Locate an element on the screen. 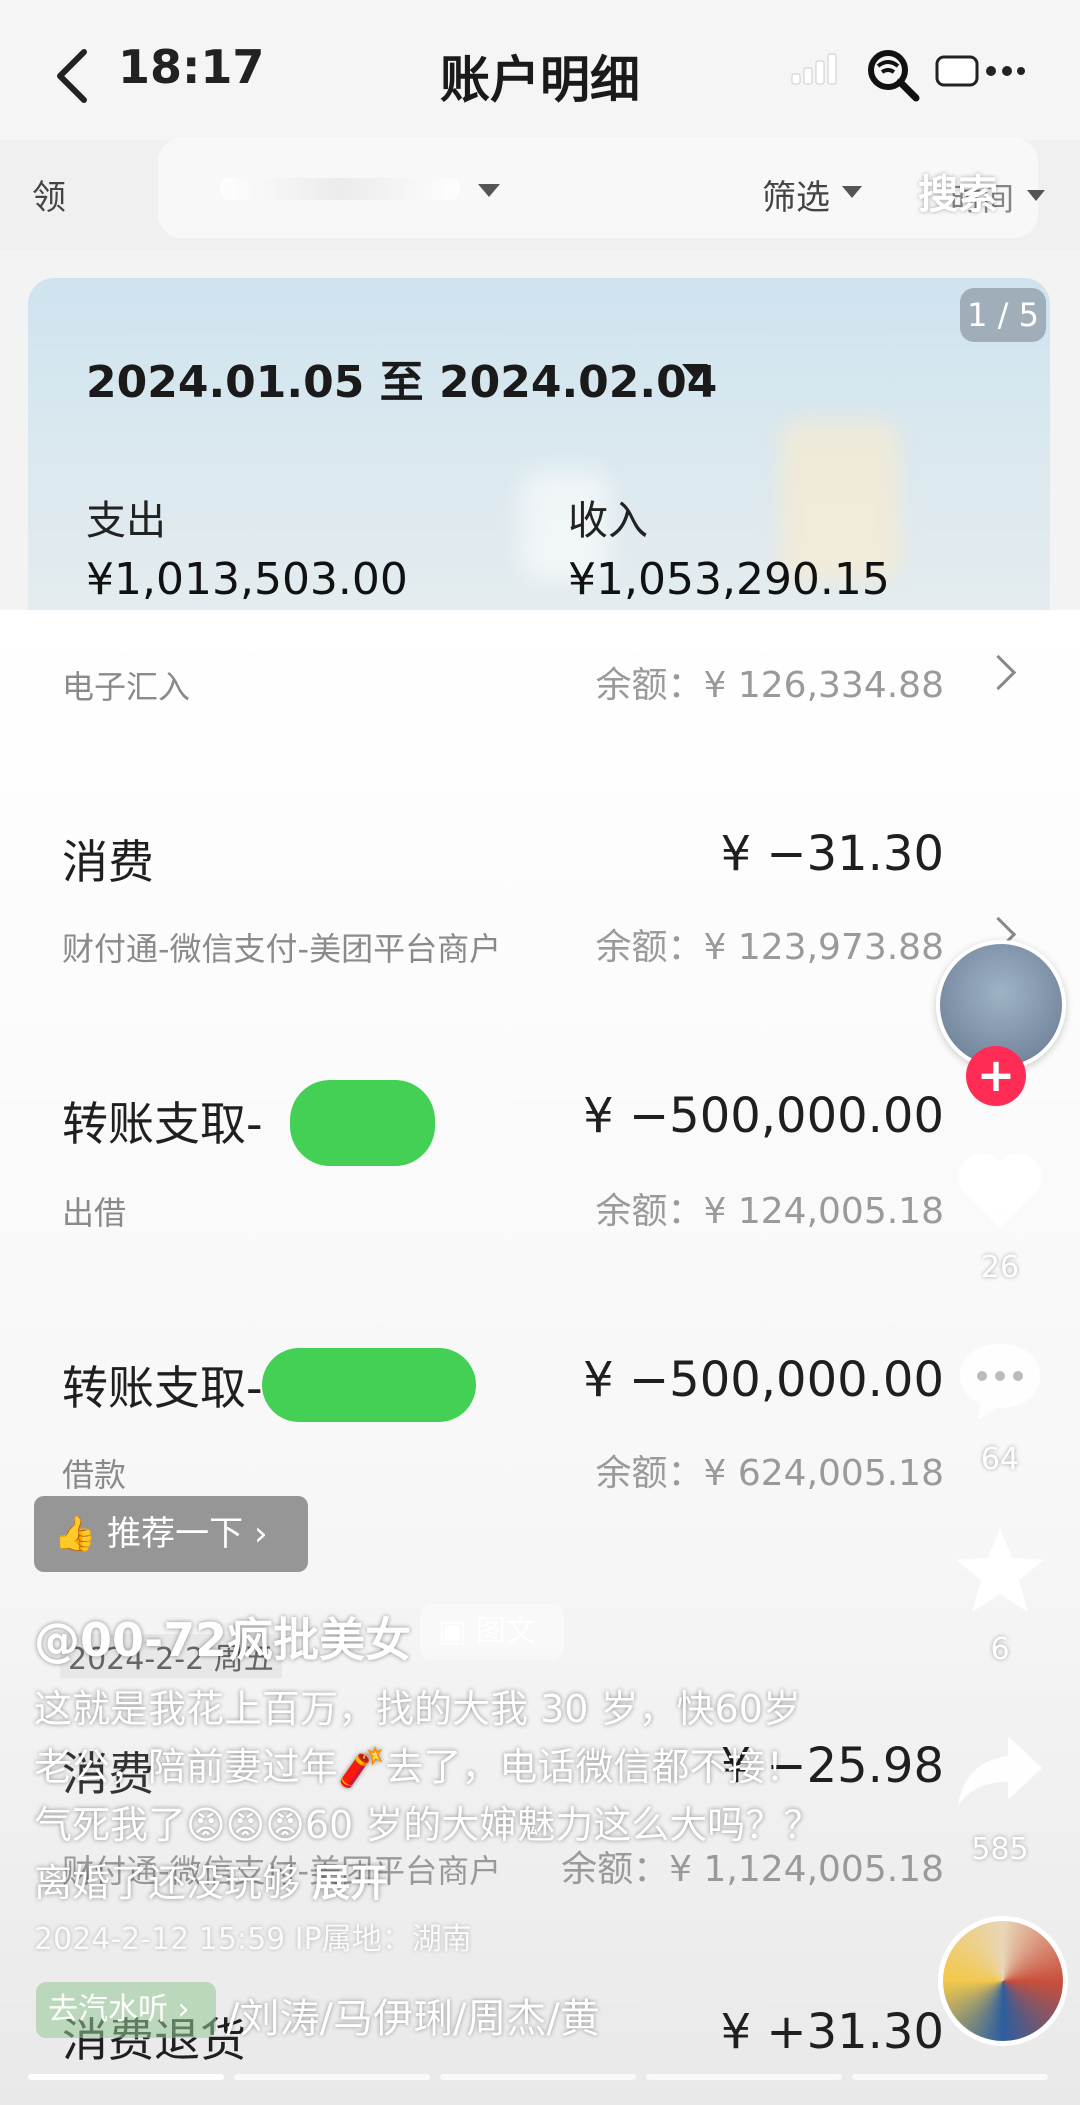 This screenshot has width=1080, height=2105. transaction-subtitle: 电子汇入 is located at coordinates (126, 687).